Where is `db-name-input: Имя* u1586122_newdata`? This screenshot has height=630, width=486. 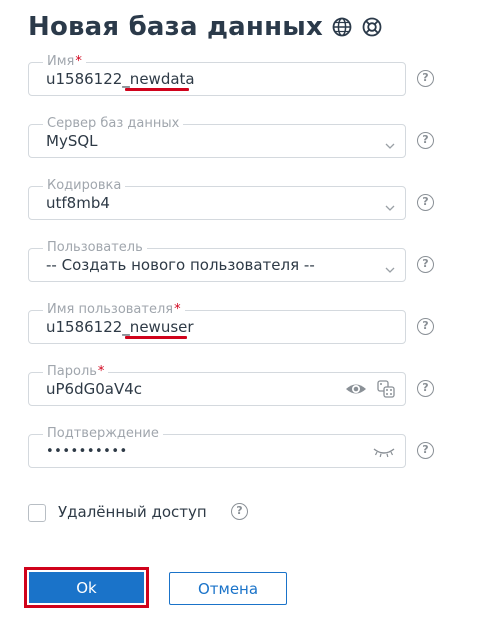
db-name-input: Имя* u1586122_newdata is located at coordinates (217, 75).